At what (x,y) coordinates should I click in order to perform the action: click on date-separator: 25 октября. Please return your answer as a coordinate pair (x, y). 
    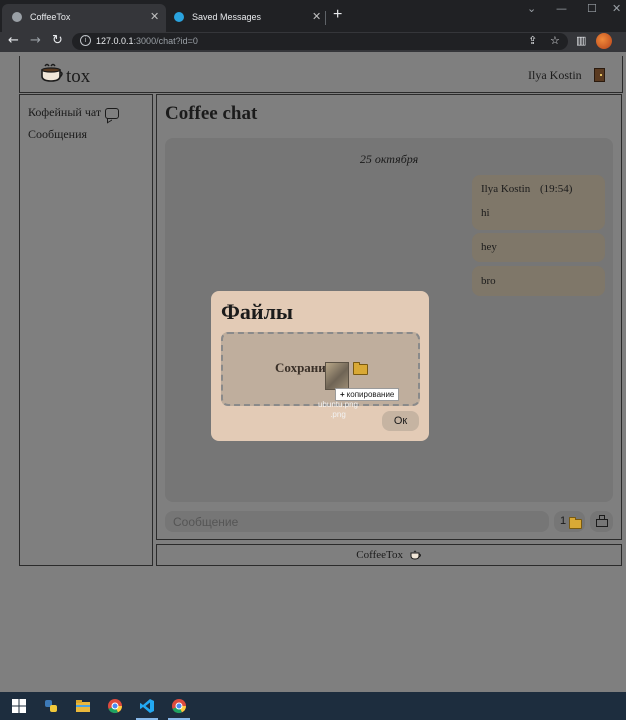
    Looking at the image, I should click on (389, 159).